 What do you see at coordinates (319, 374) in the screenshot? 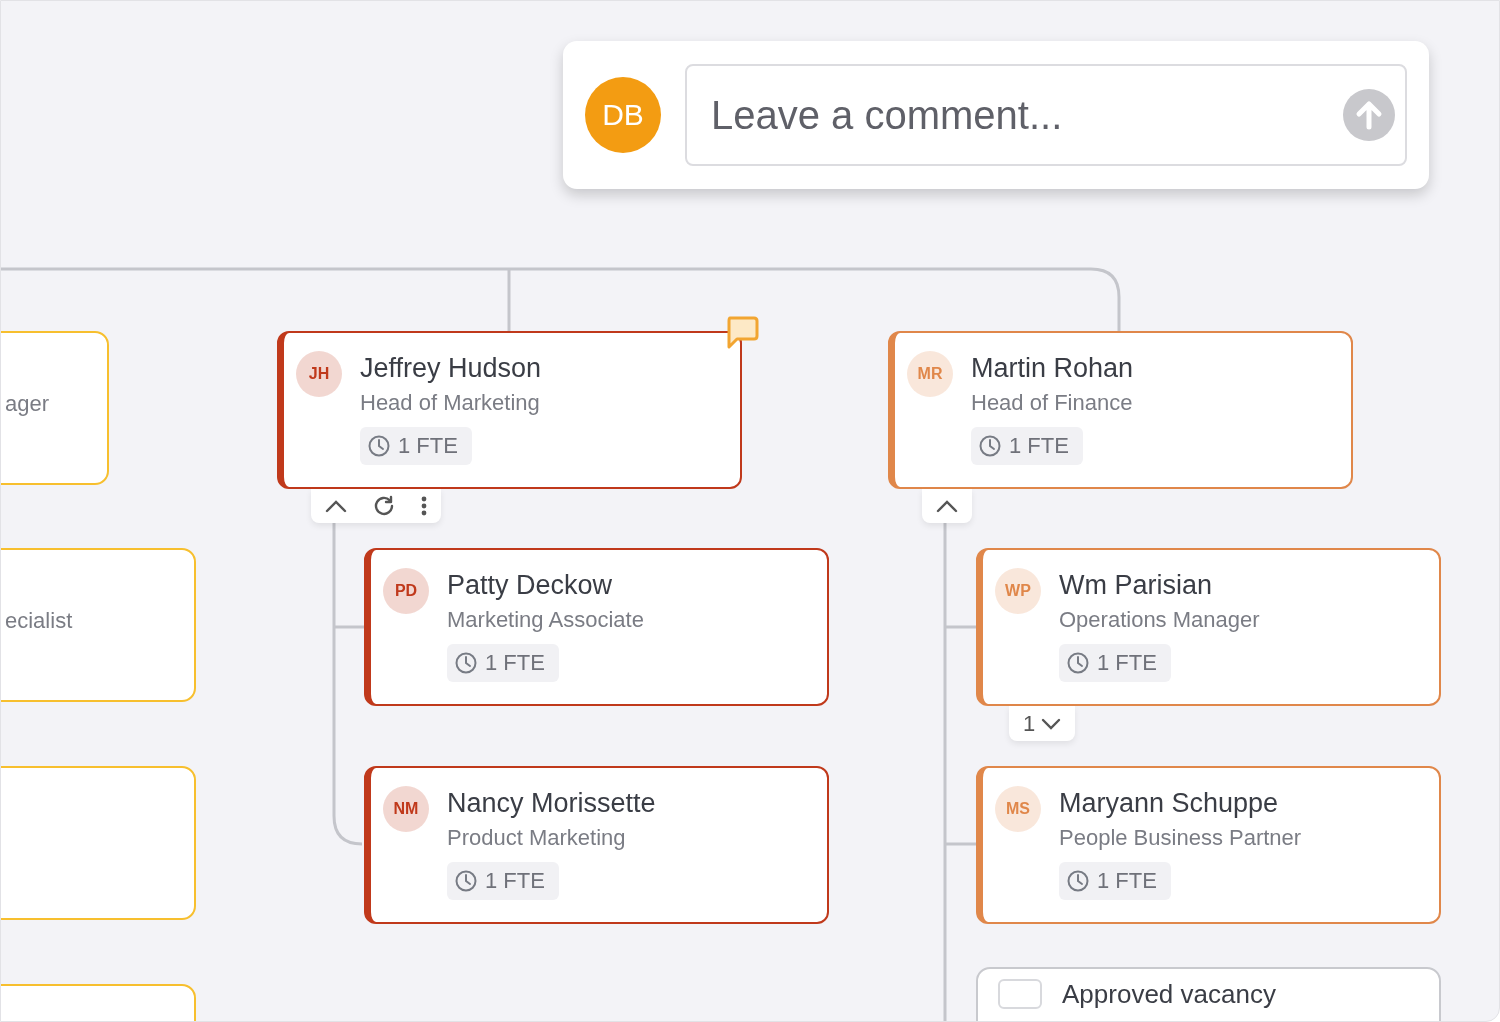
I see `initials-avatar: JH` at bounding box center [319, 374].